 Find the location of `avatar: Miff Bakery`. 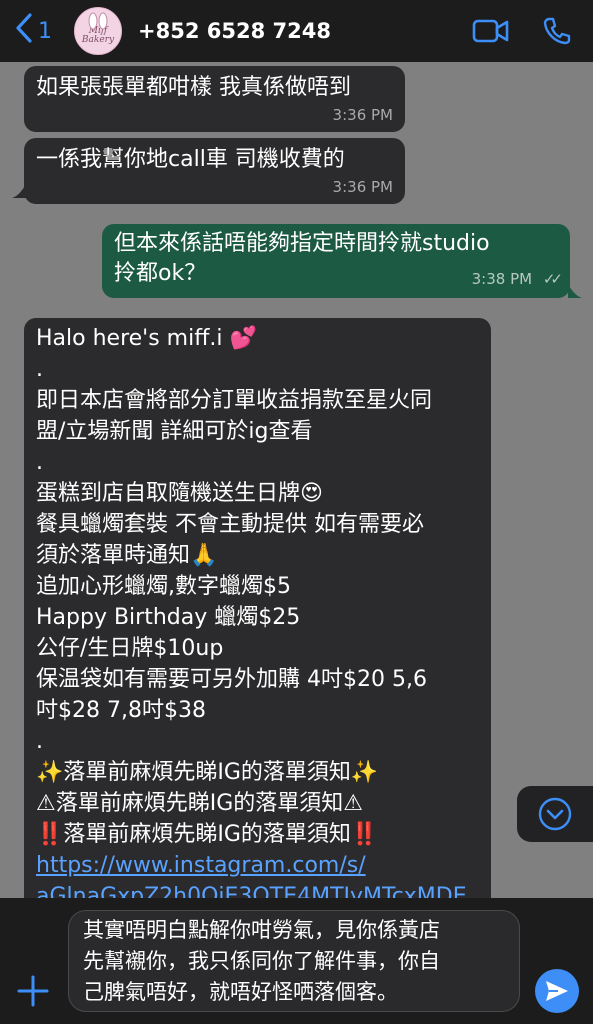

avatar: Miff Bakery is located at coordinates (98, 31).